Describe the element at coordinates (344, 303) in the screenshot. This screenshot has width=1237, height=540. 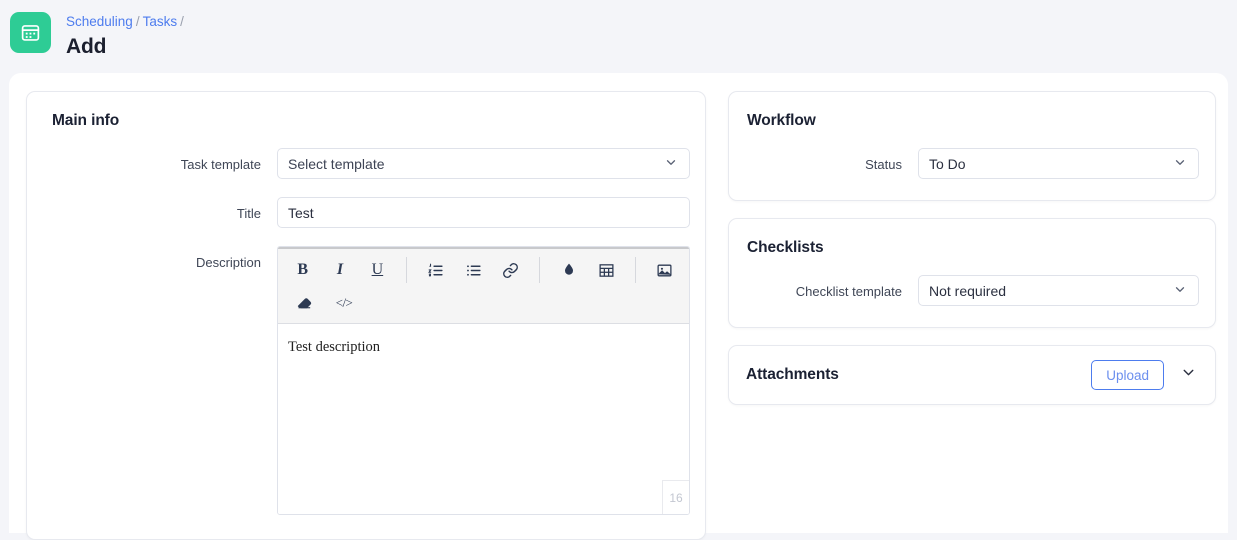
I see `code-view-icon: </>` at that location.